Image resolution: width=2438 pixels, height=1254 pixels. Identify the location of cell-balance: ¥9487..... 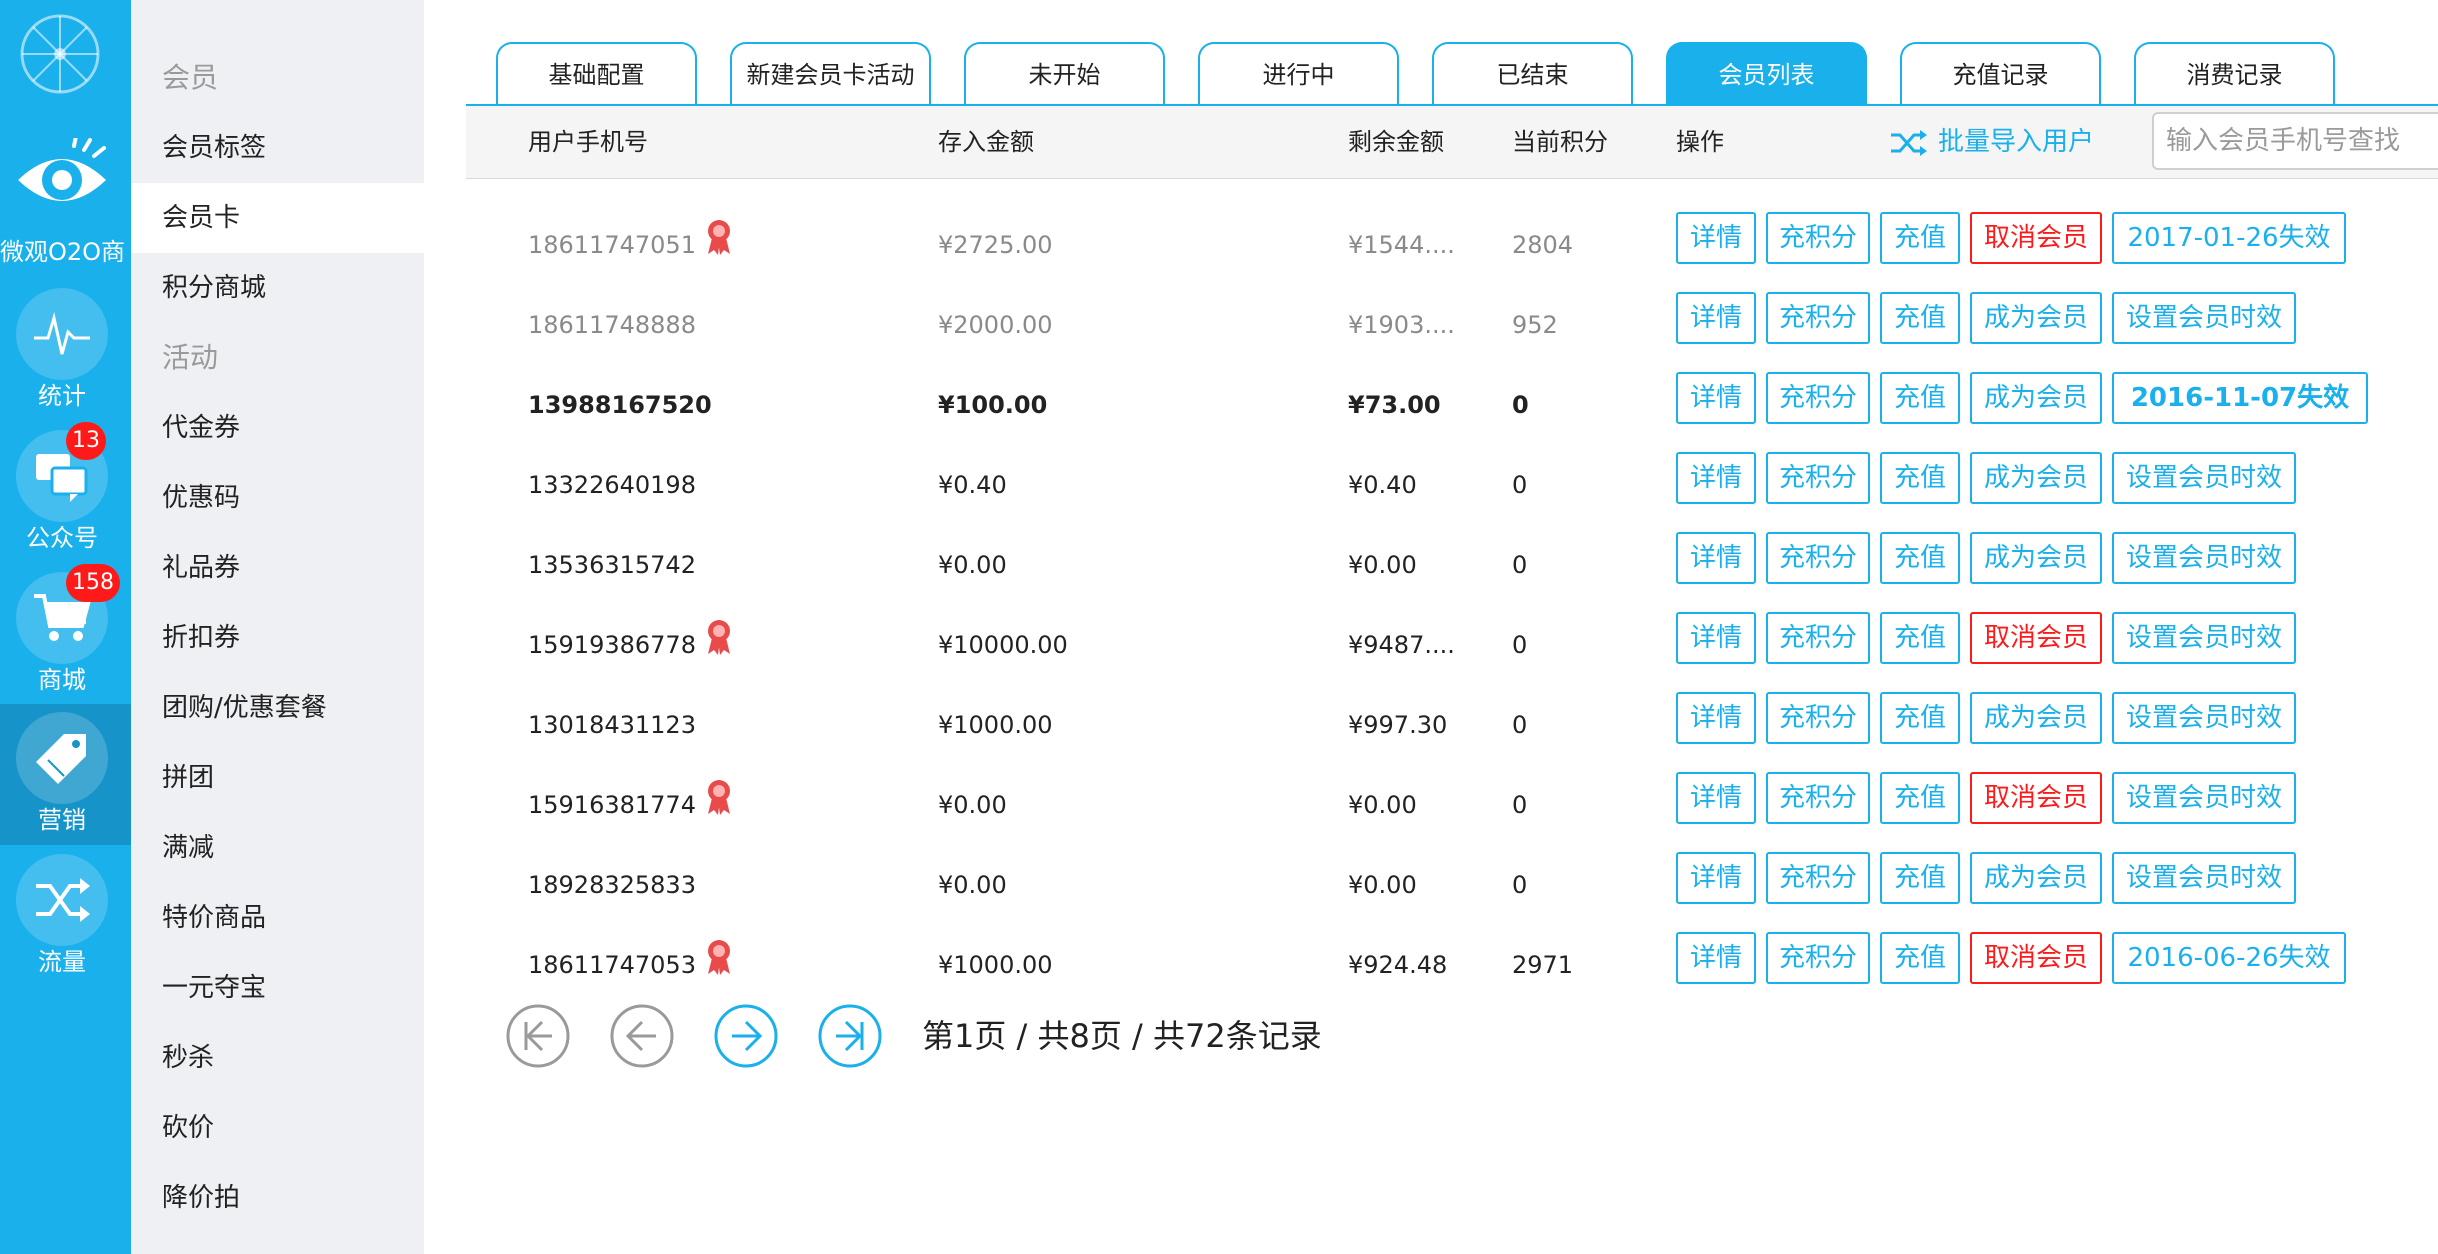
(1401, 645).